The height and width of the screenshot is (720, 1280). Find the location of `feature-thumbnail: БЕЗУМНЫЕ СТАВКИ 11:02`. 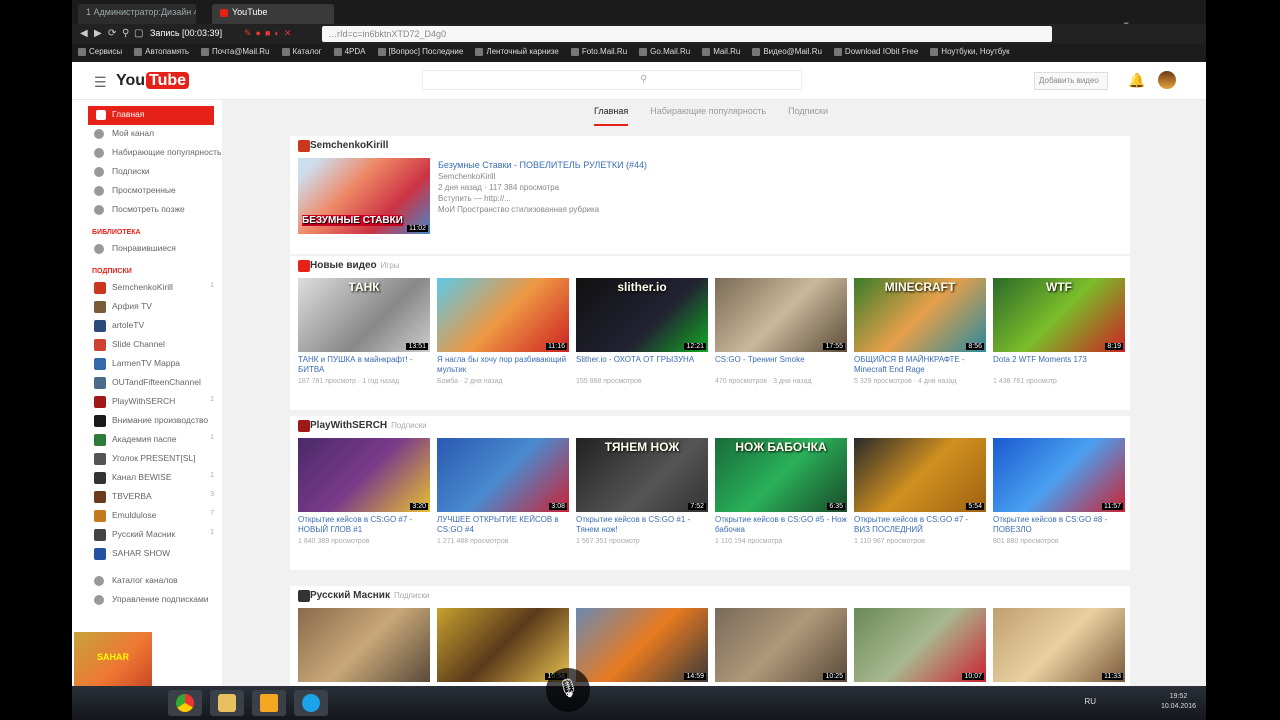

feature-thumbnail: БЕЗУМНЫЕ СТАВКИ 11:02 is located at coordinates (364, 196).